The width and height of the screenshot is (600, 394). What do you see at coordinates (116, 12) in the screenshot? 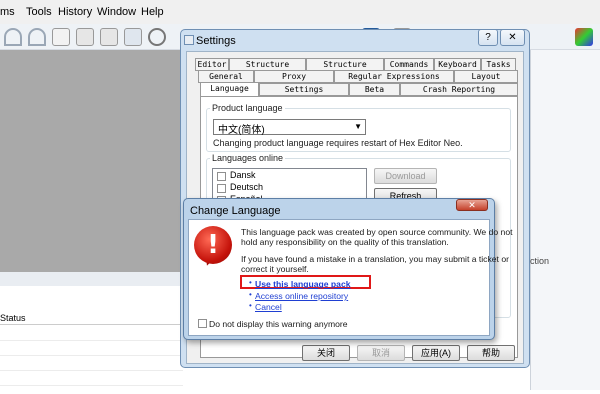
I see `menu-item-window: Window` at bounding box center [116, 12].